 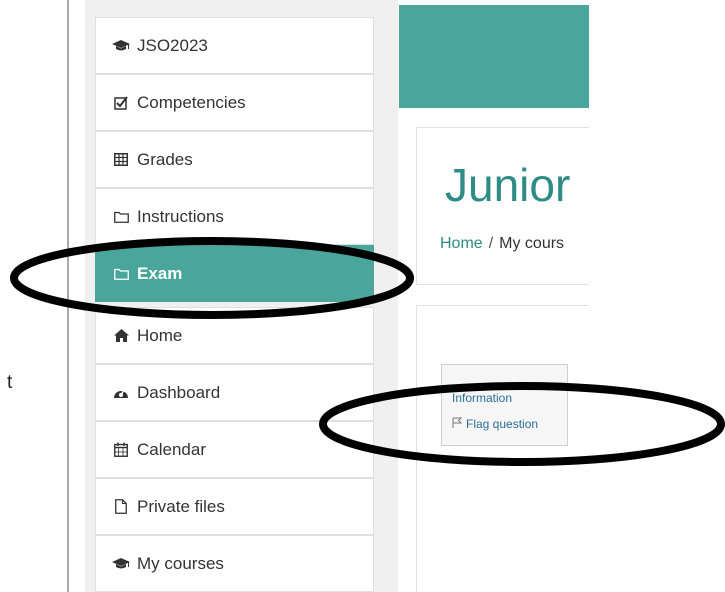 I want to click on sidebar-item-dashboard: Dashboard, so click(x=234, y=392).